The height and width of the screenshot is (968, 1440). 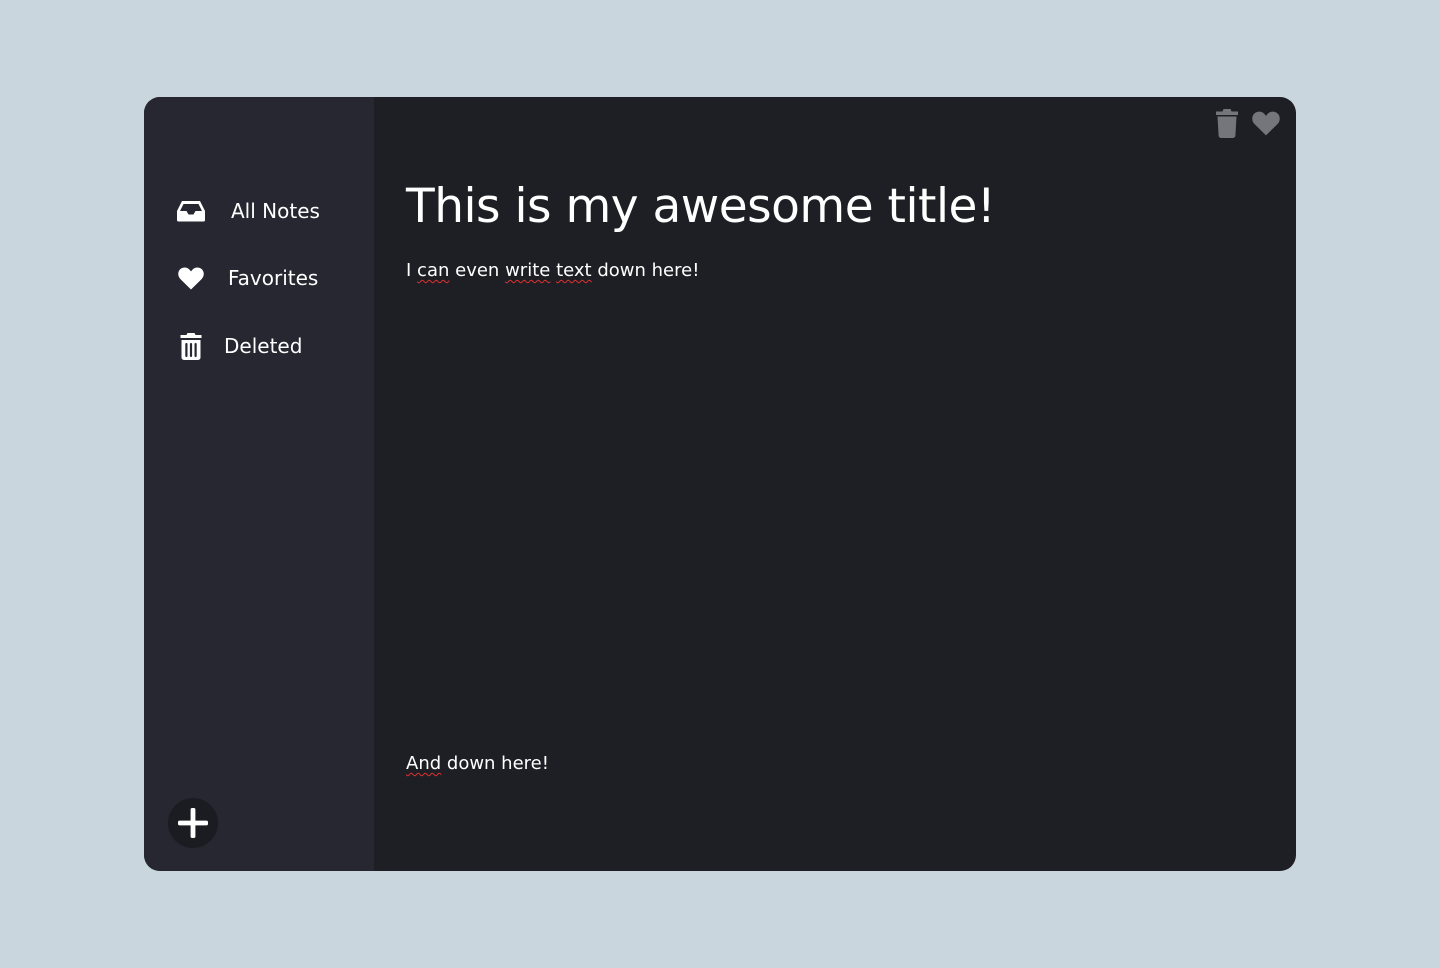 What do you see at coordinates (275, 211) in the screenshot?
I see `sidebar-item-label: All Notes` at bounding box center [275, 211].